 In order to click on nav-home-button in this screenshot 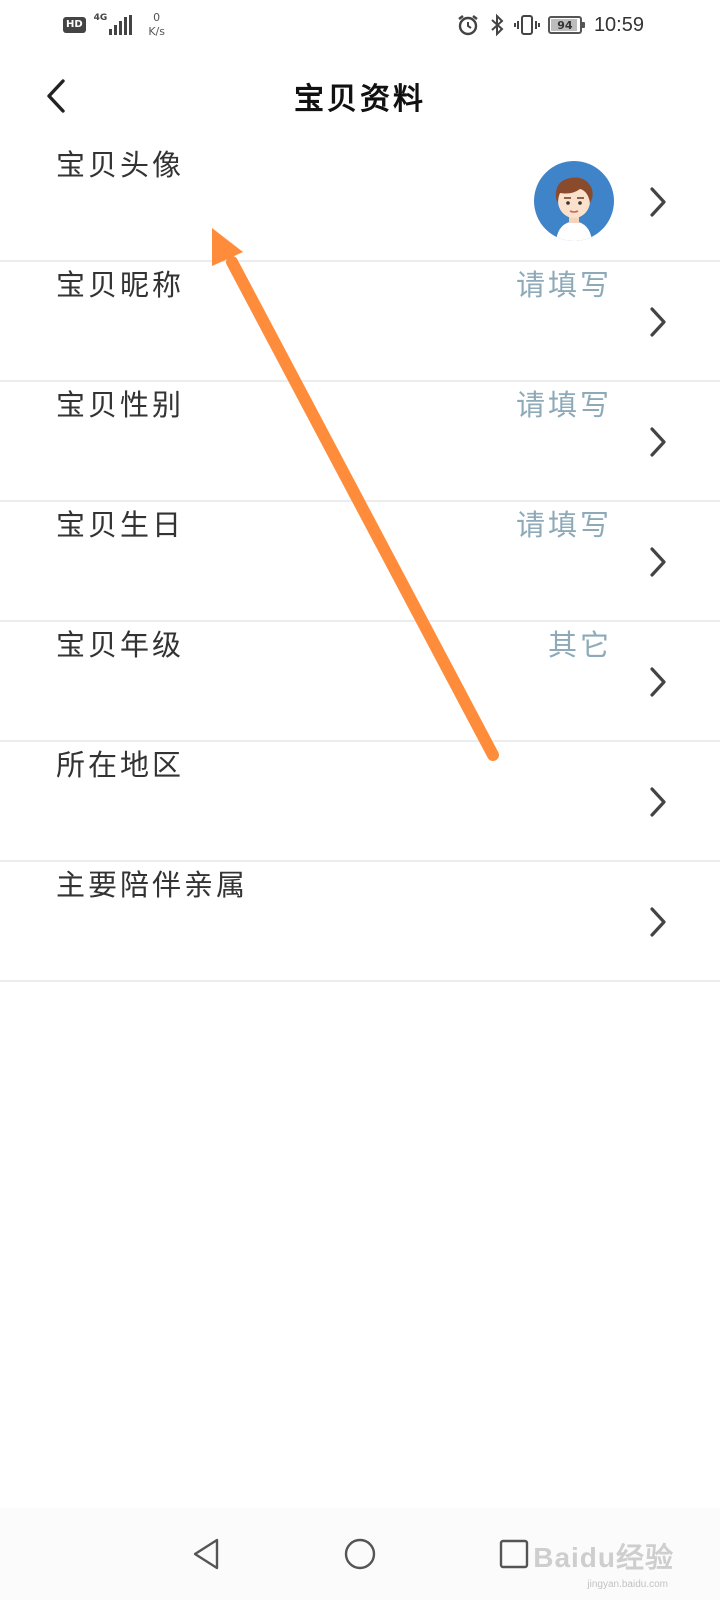, I will do `click(360, 1554)`.